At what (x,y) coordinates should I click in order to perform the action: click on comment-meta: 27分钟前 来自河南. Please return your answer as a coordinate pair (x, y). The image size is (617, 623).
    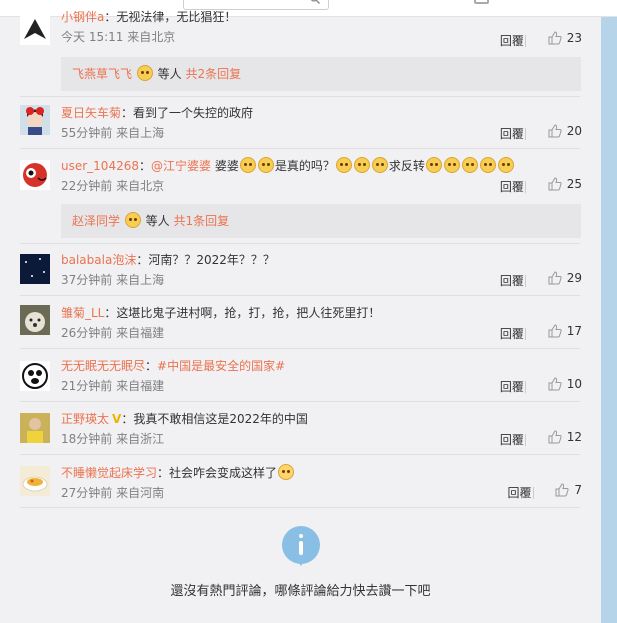
    Looking at the image, I should click on (113, 493).